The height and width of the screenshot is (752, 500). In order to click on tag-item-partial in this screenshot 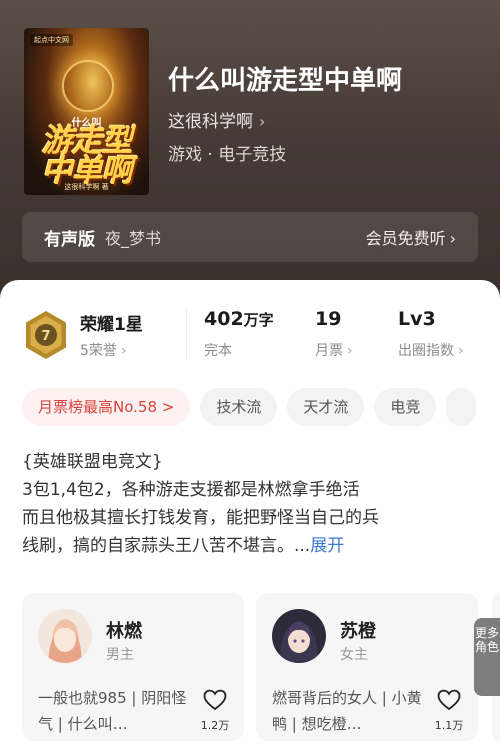, I will do `click(461, 407)`.